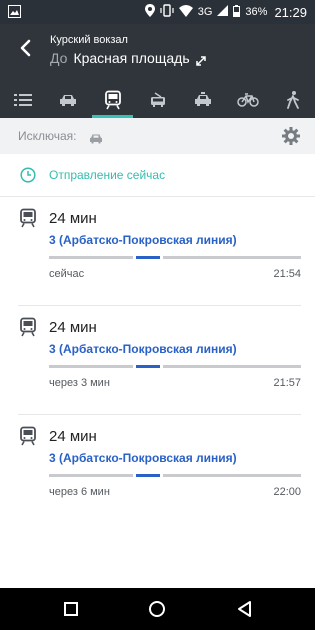 The width and height of the screenshot is (320, 630). Describe the element at coordinates (28, 177) in the screenshot. I see `clock-icon` at that location.